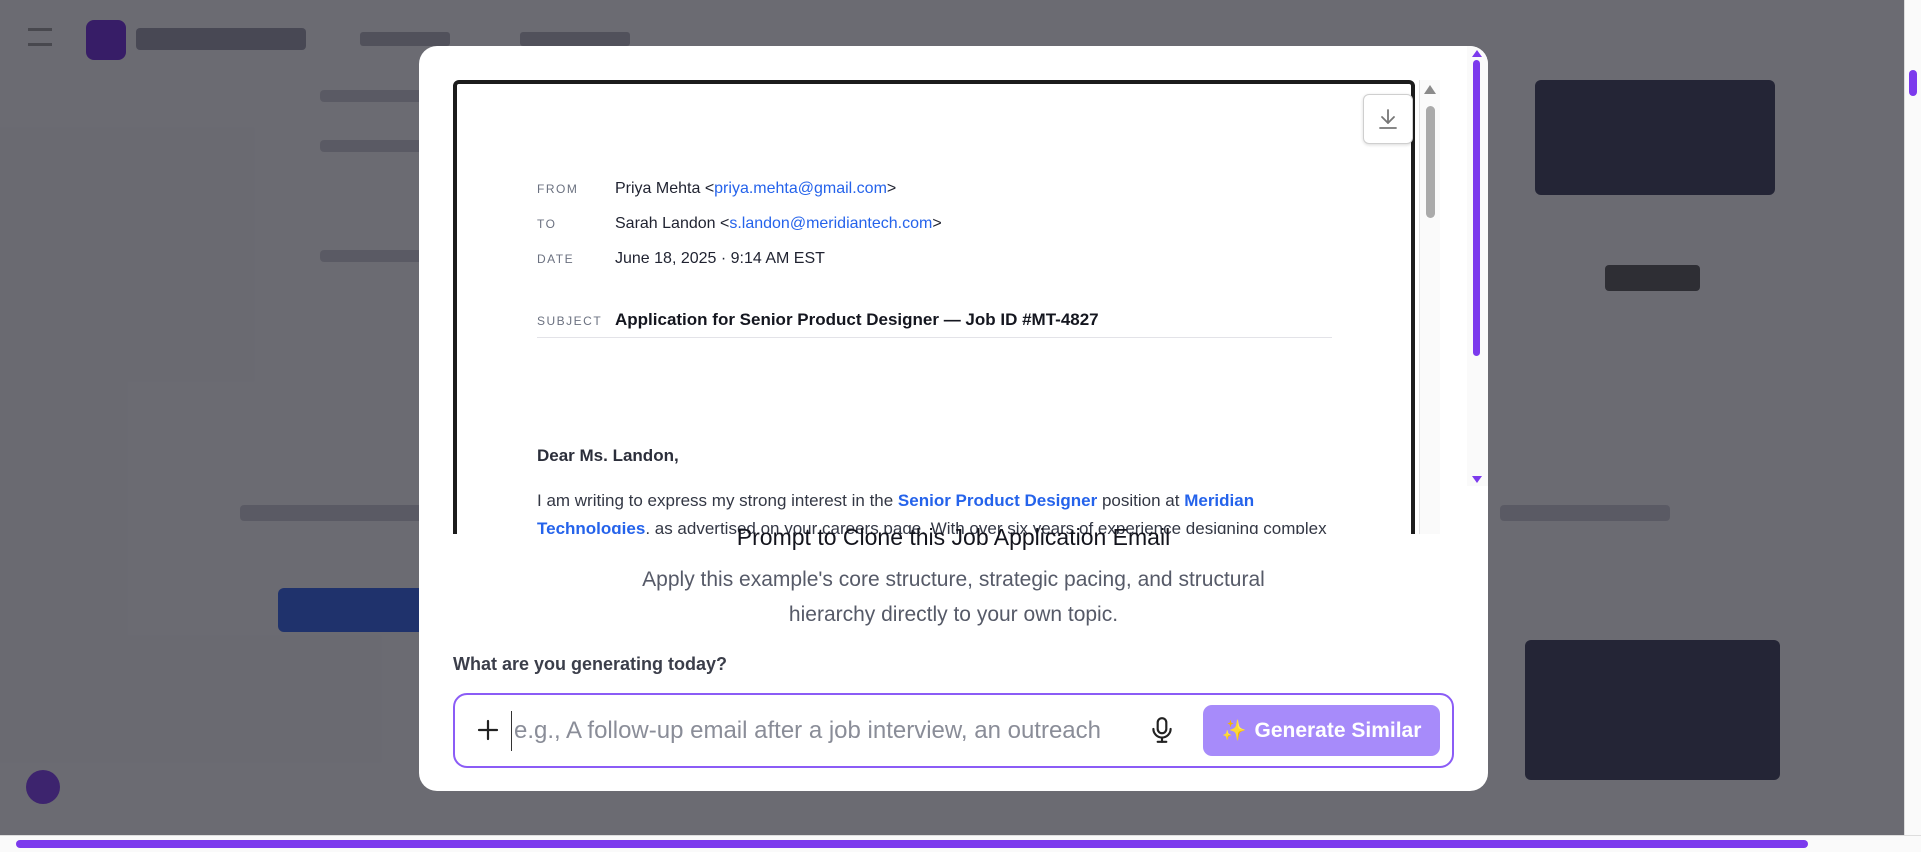 The width and height of the screenshot is (1921, 852). I want to click on sparkle-icon: ✨, so click(1234, 731).